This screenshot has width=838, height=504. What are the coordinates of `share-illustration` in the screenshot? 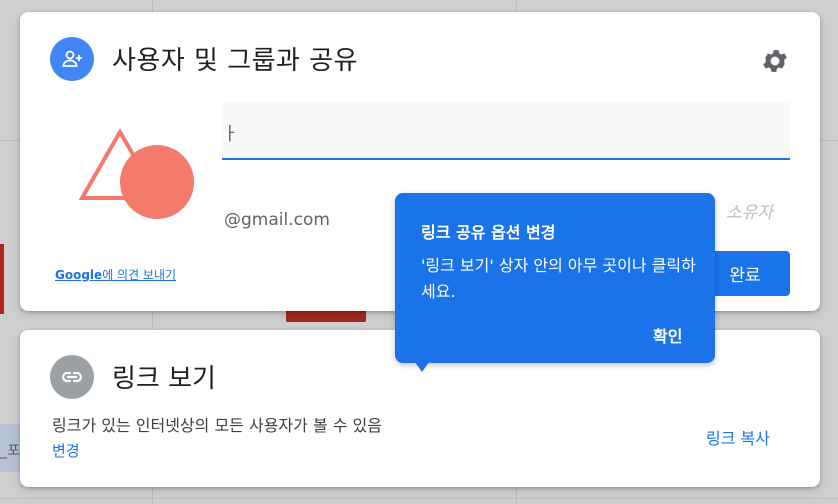 It's located at (140, 174).